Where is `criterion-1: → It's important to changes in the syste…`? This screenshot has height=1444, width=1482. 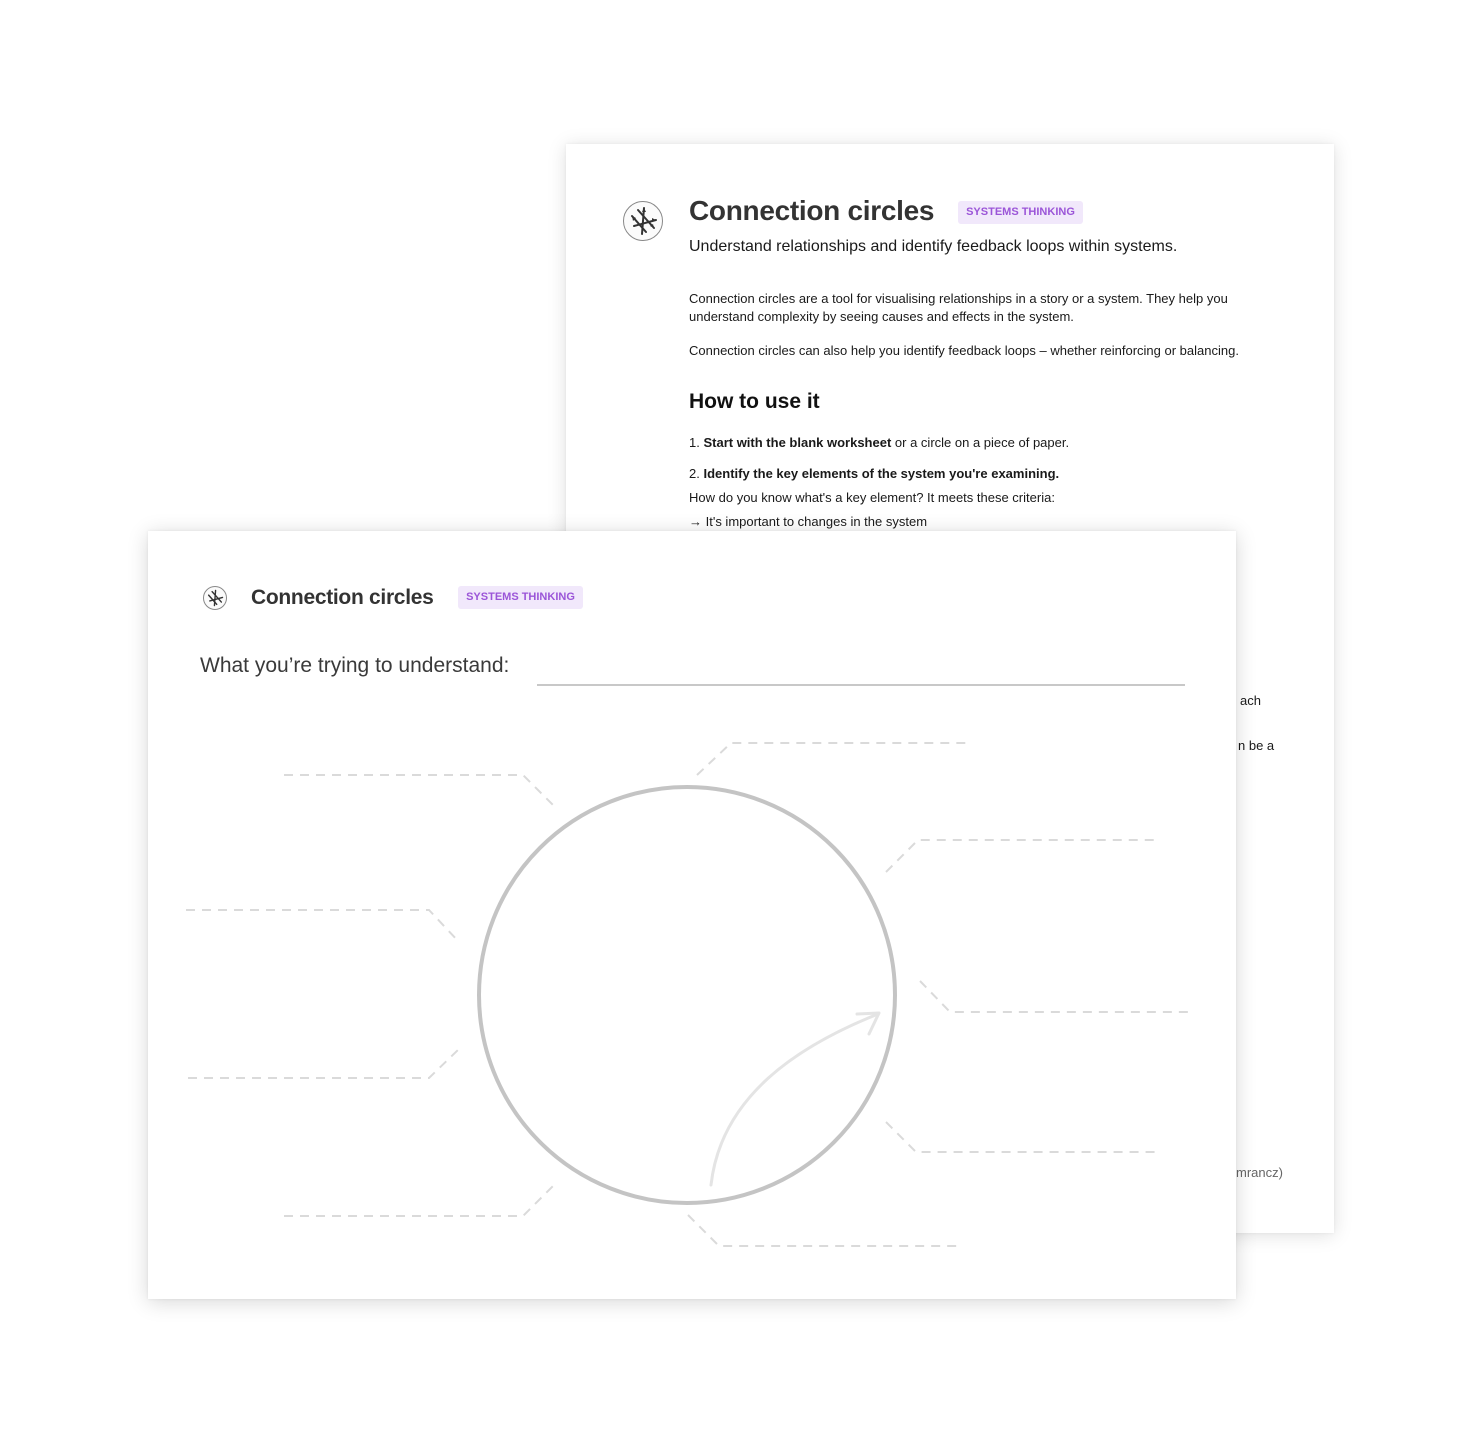 criterion-1: → It's important to changes in the syste… is located at coordinates (808, 521).